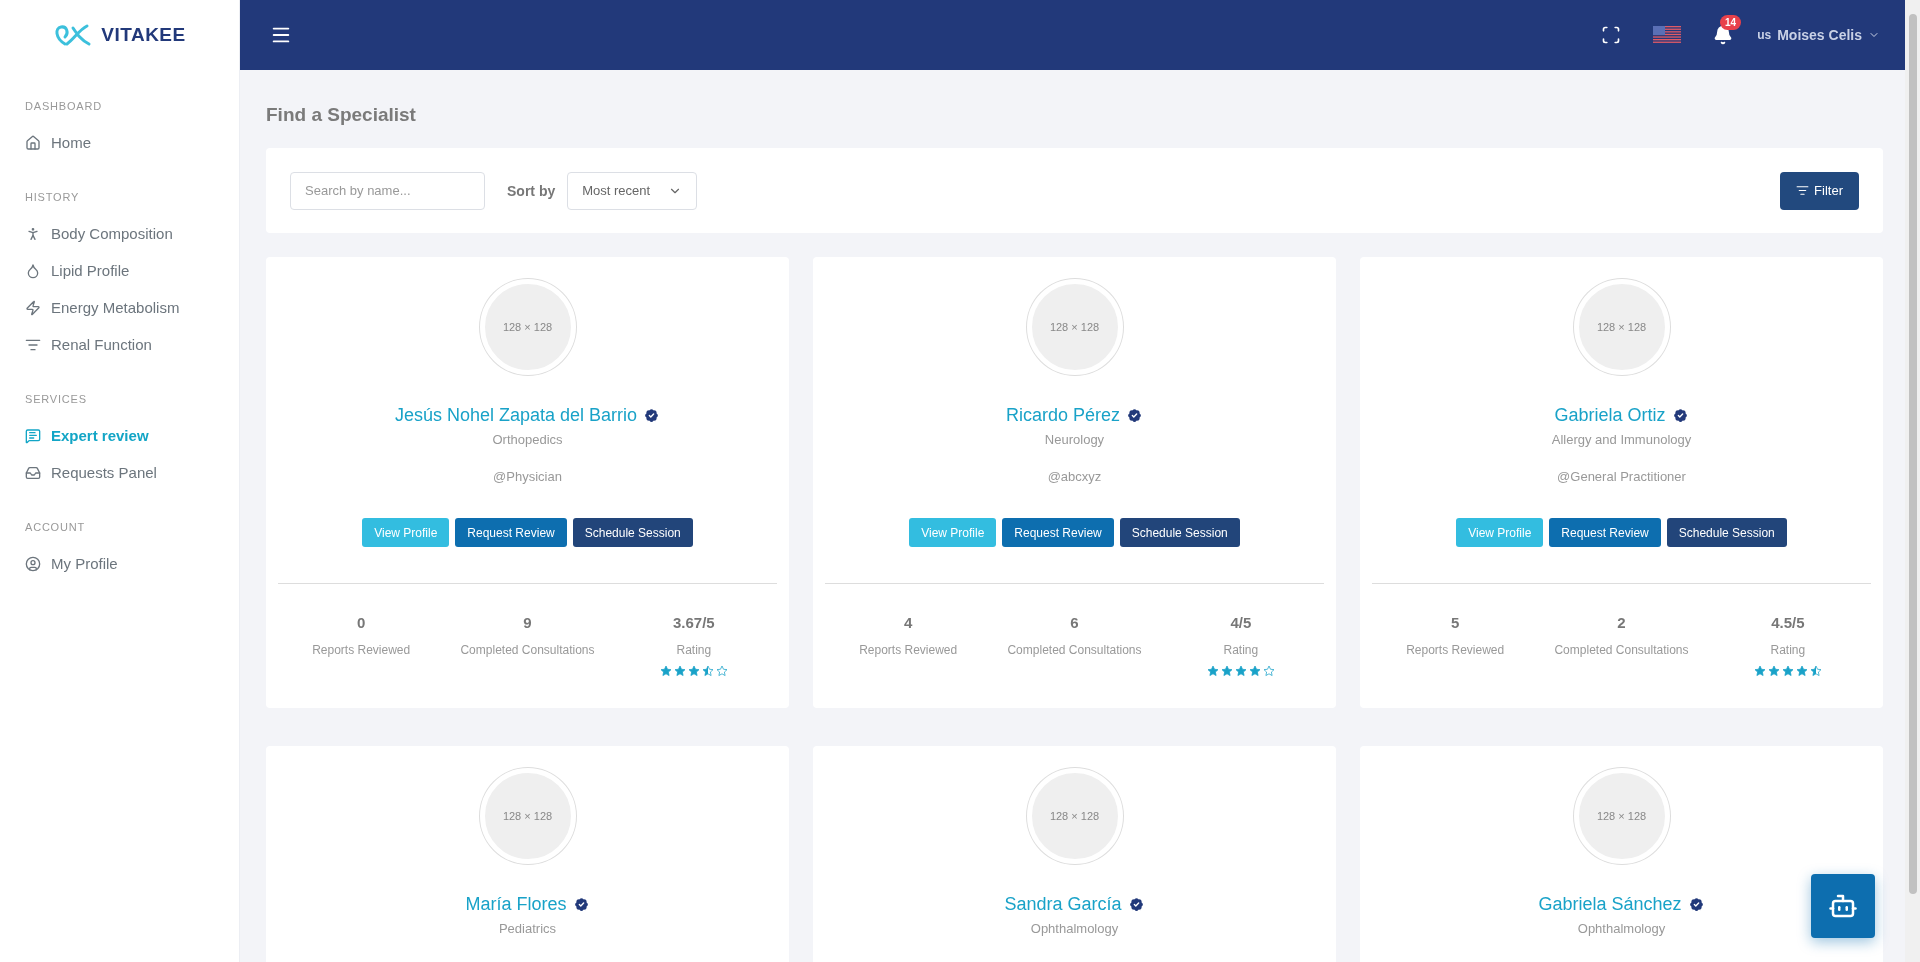  What do you see at coordinates (527, 476) in the screenshot?
I see `handle: @Physician` at bounding box center [527, 476].